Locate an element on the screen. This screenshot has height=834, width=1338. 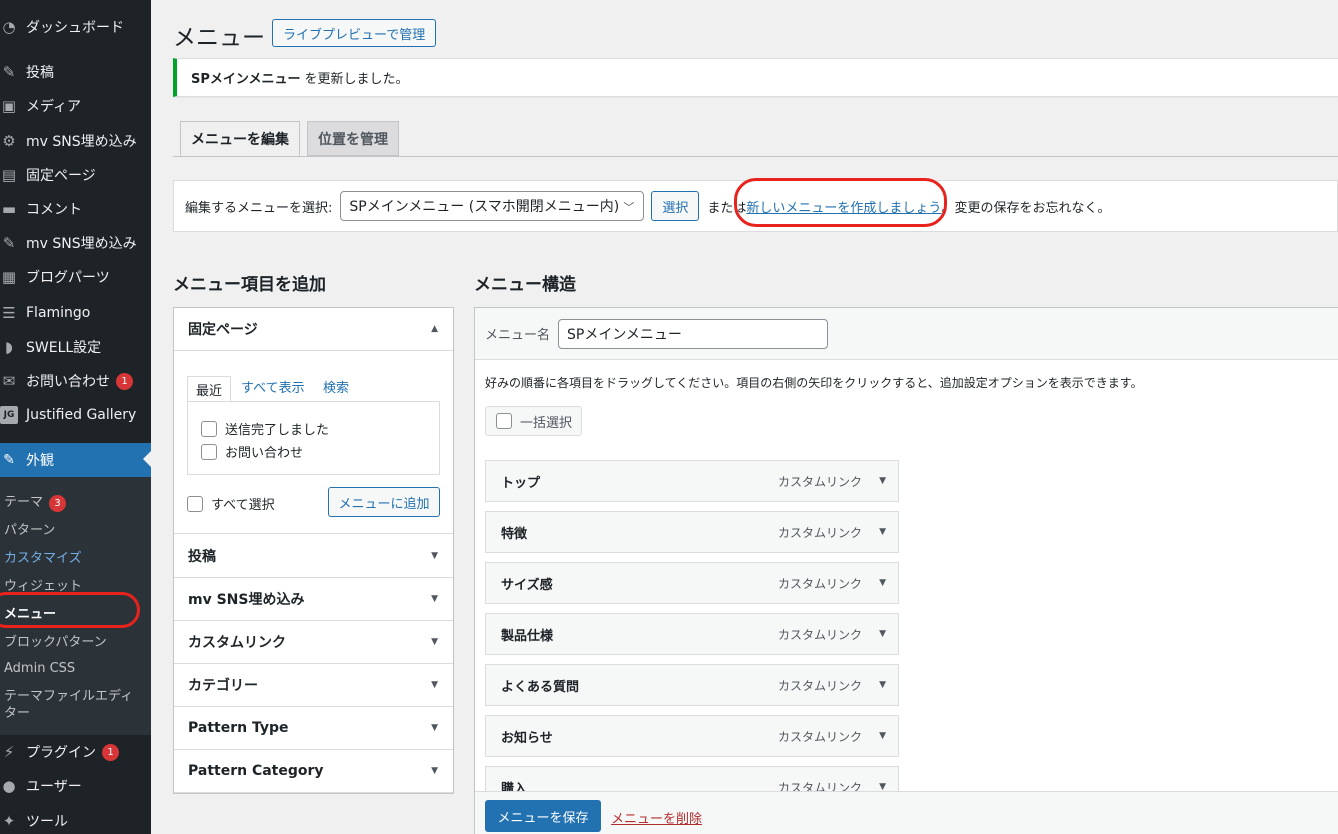
menu-item-title: お知らせ is located at coordinates (527, 738).